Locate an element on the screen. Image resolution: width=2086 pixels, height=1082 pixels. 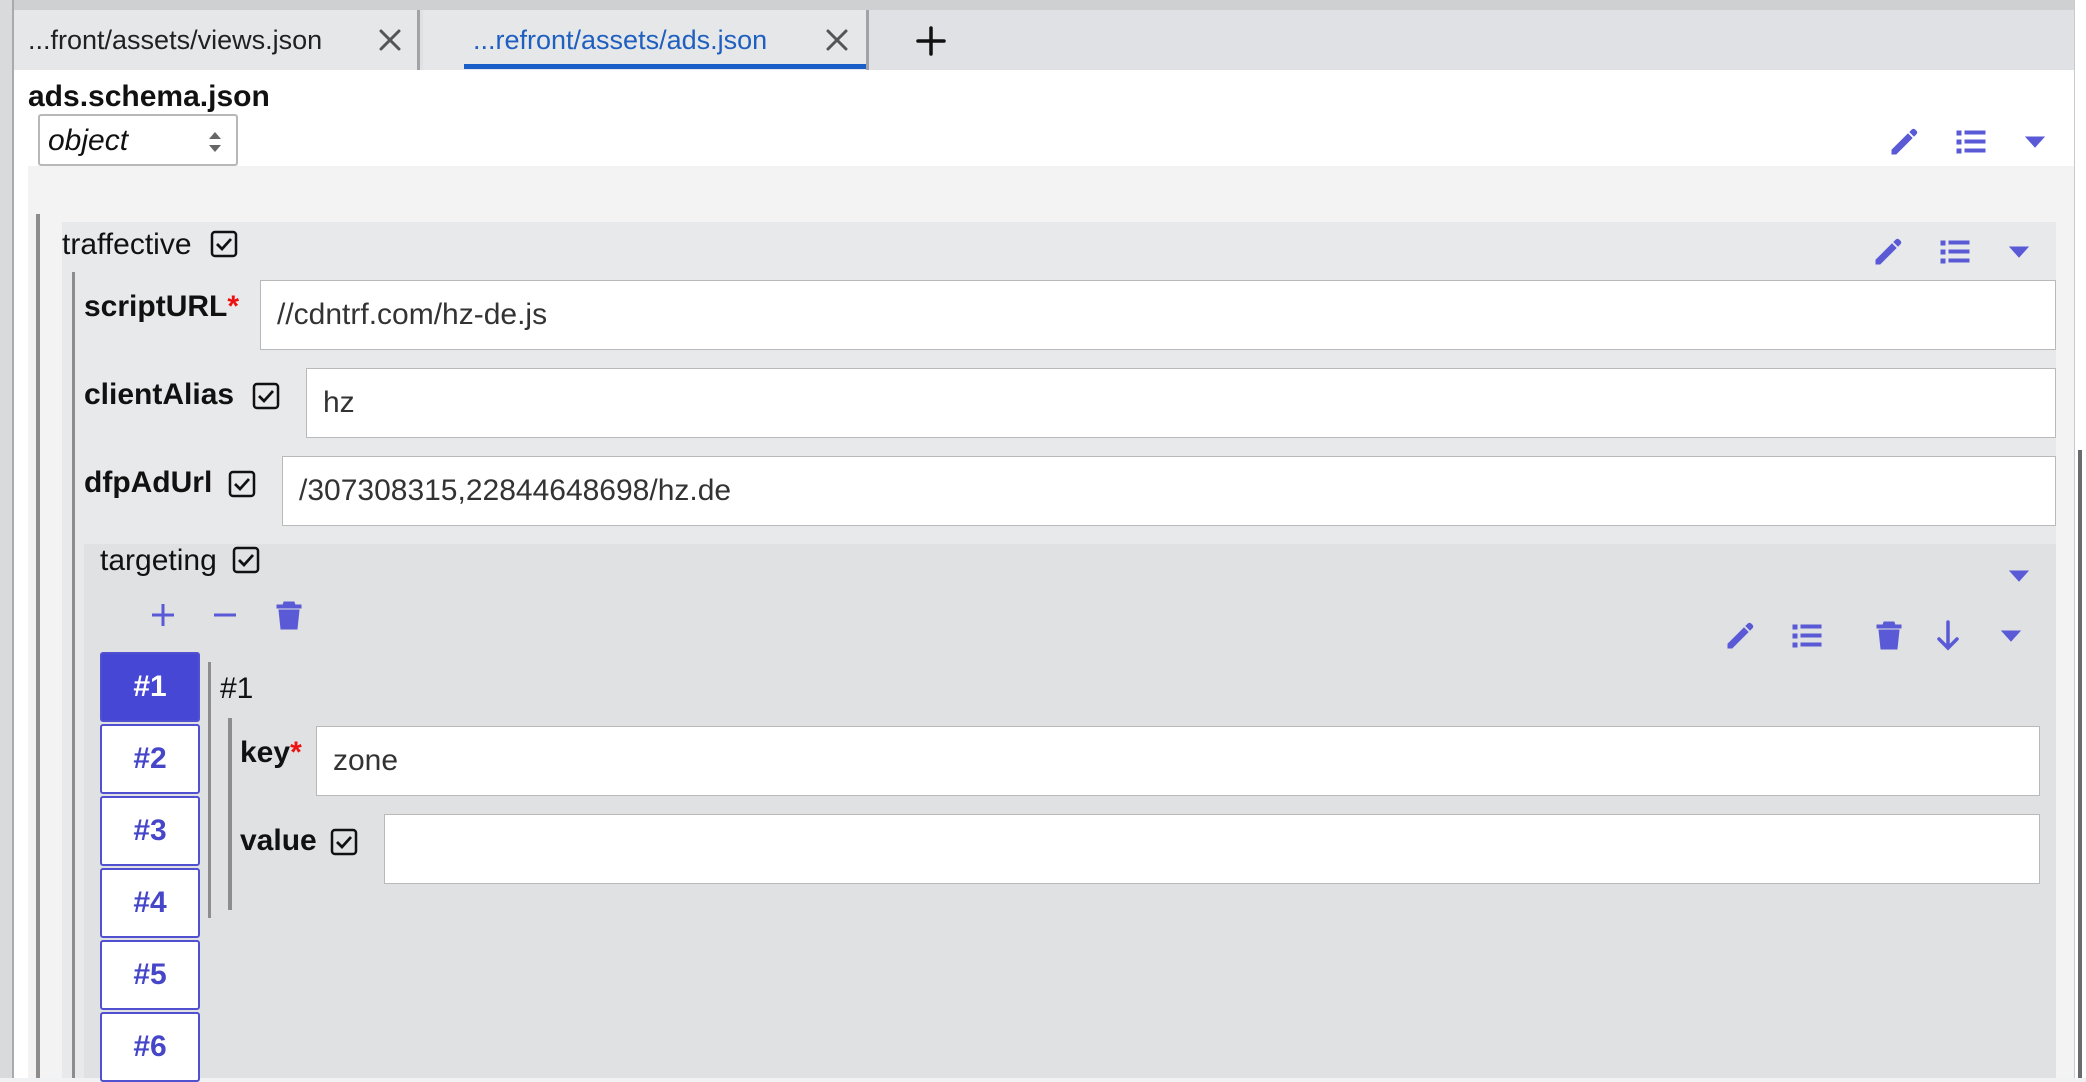
type-select-value: object is located at coordinates (88, 140).